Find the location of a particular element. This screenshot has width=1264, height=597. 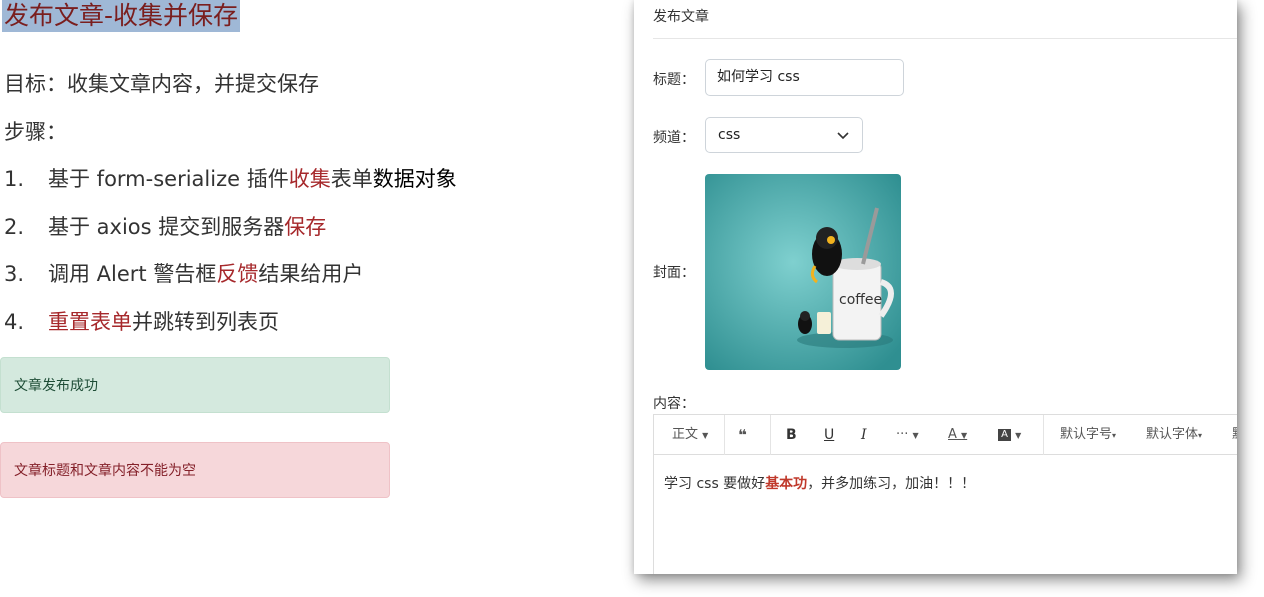

quote-icon: ❝ is located at coordinates (742, 435).